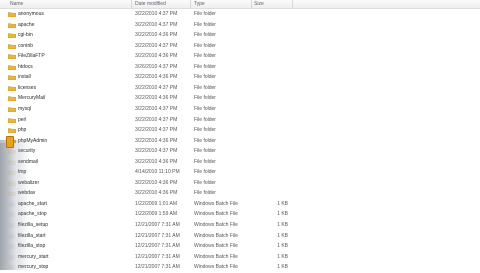 This screenshot has width=480, height=273. I want to click on column-header-name: Name, so click(16, 4).